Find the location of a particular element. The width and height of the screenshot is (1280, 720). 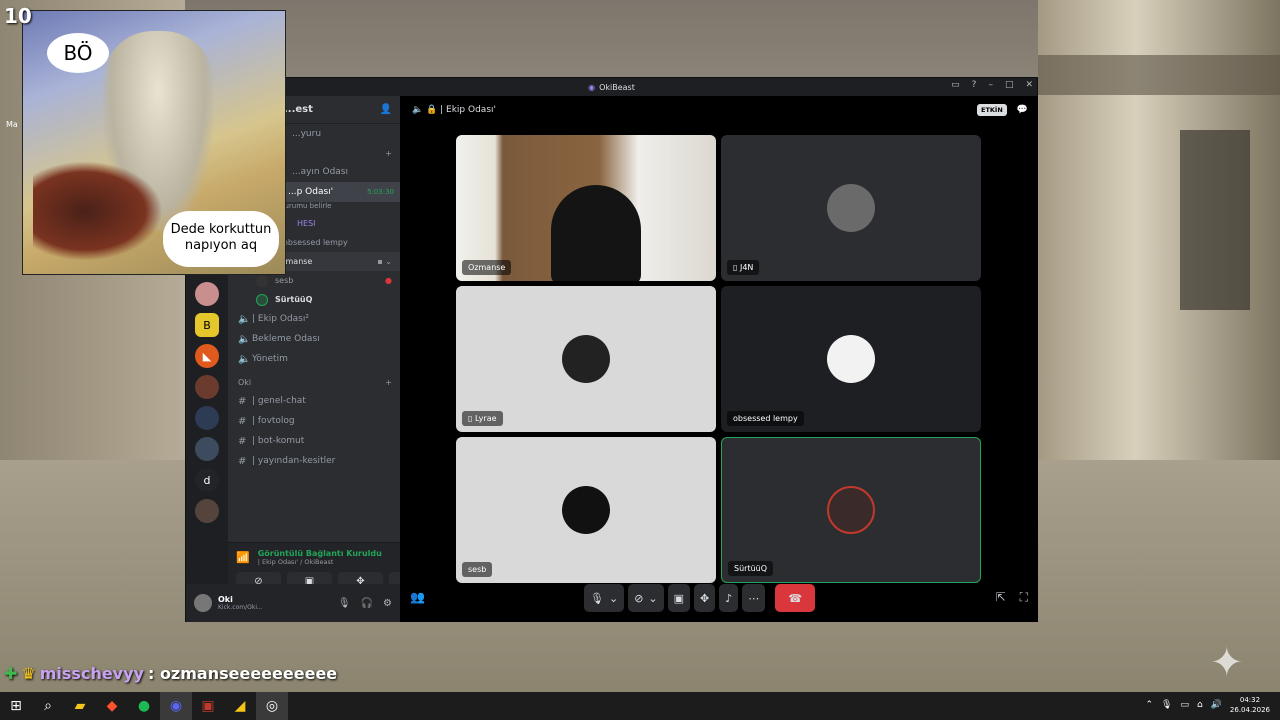

desktop-icon: Ma is located at coordinates (12, 124).